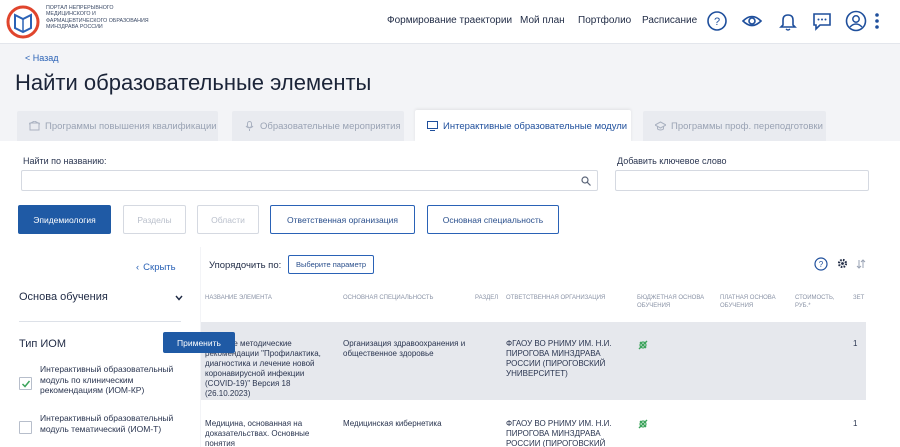 This screenshot has width=900, height=447. Describe the element at coordinates (159, 267) in the screenshot. I see `hide-label: Скрыть` at that location.